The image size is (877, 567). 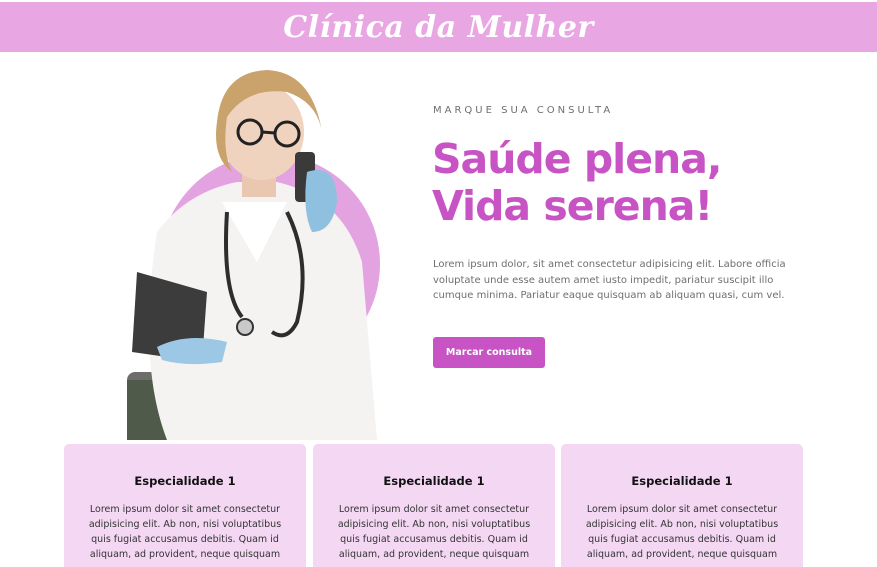 I want to click on book-appointment-button: Marcar consulta, so click(x=489, y=352).